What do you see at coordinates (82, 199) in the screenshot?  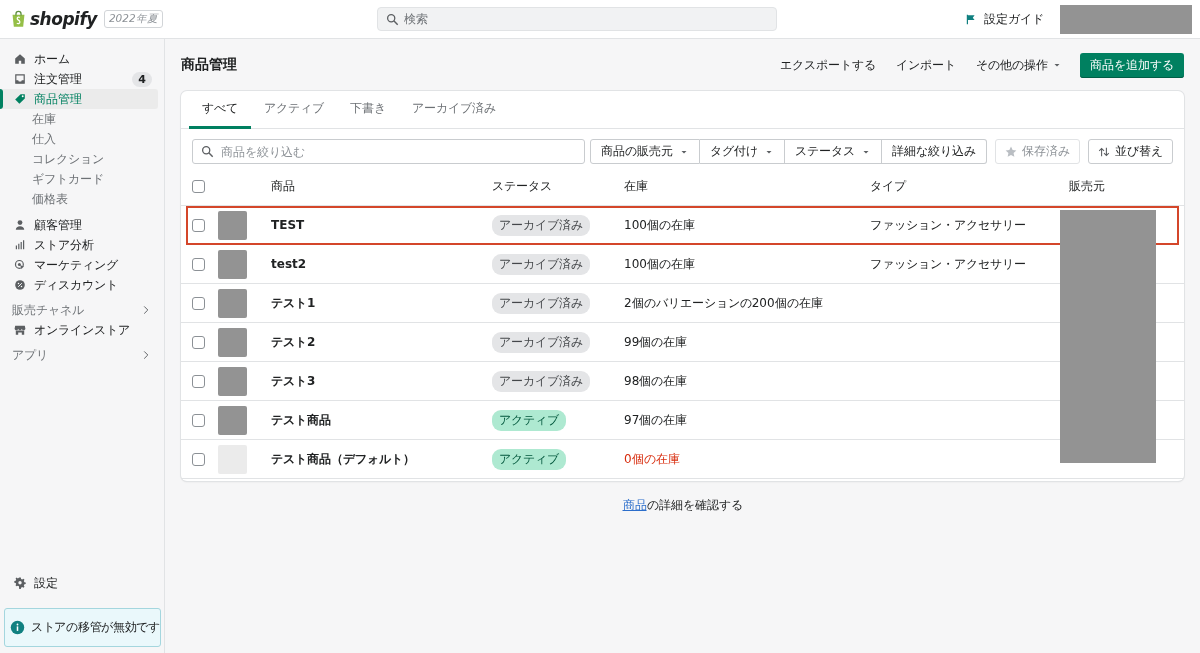 I see `sidebar-subitem: 価格表` at bounding box center [82, 199].